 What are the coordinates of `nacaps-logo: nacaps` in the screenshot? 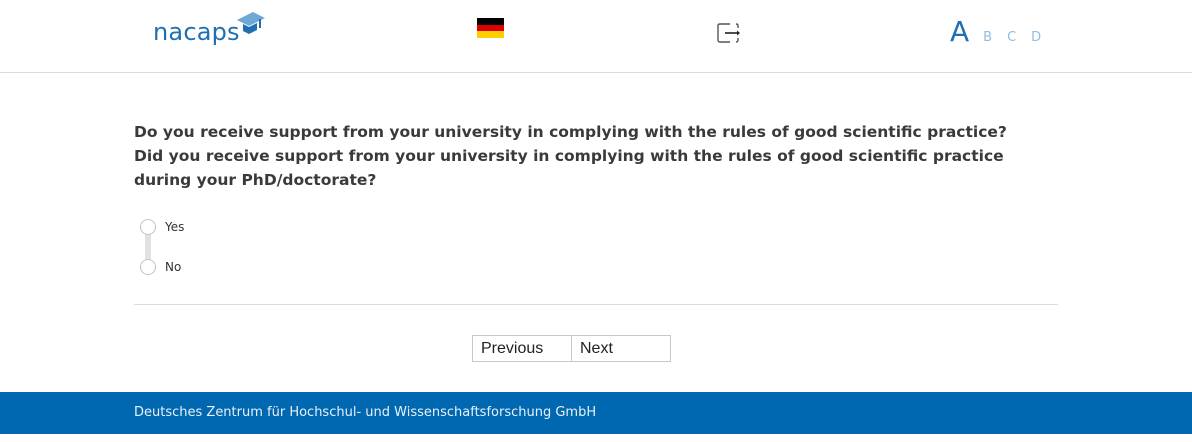 It's located at (213, 30).